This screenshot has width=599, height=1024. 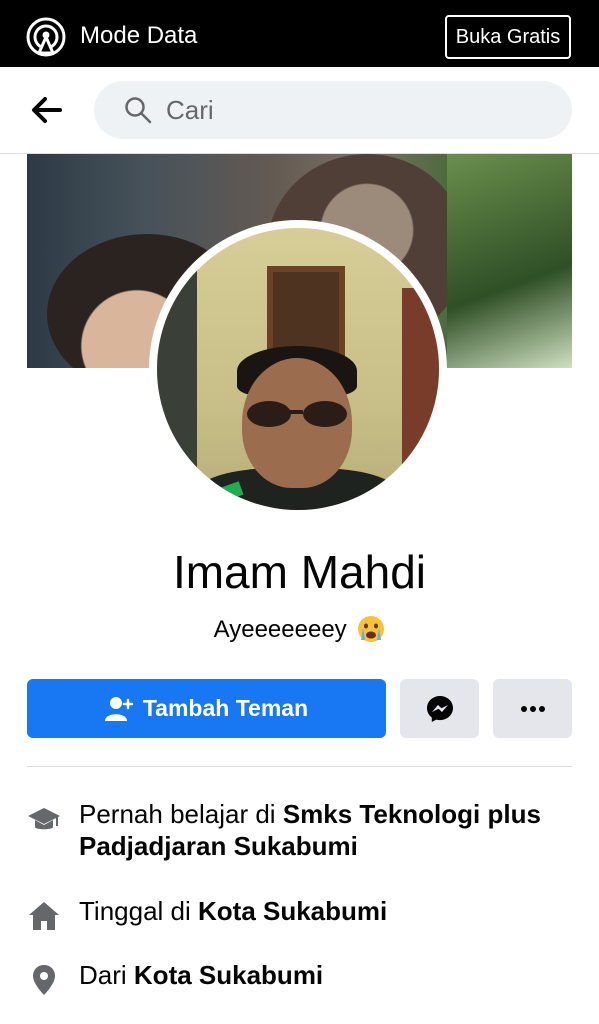 I want to click on info-lives-in-text: Tinggal di Kota Sukabumi, so click(x=233, y=911).